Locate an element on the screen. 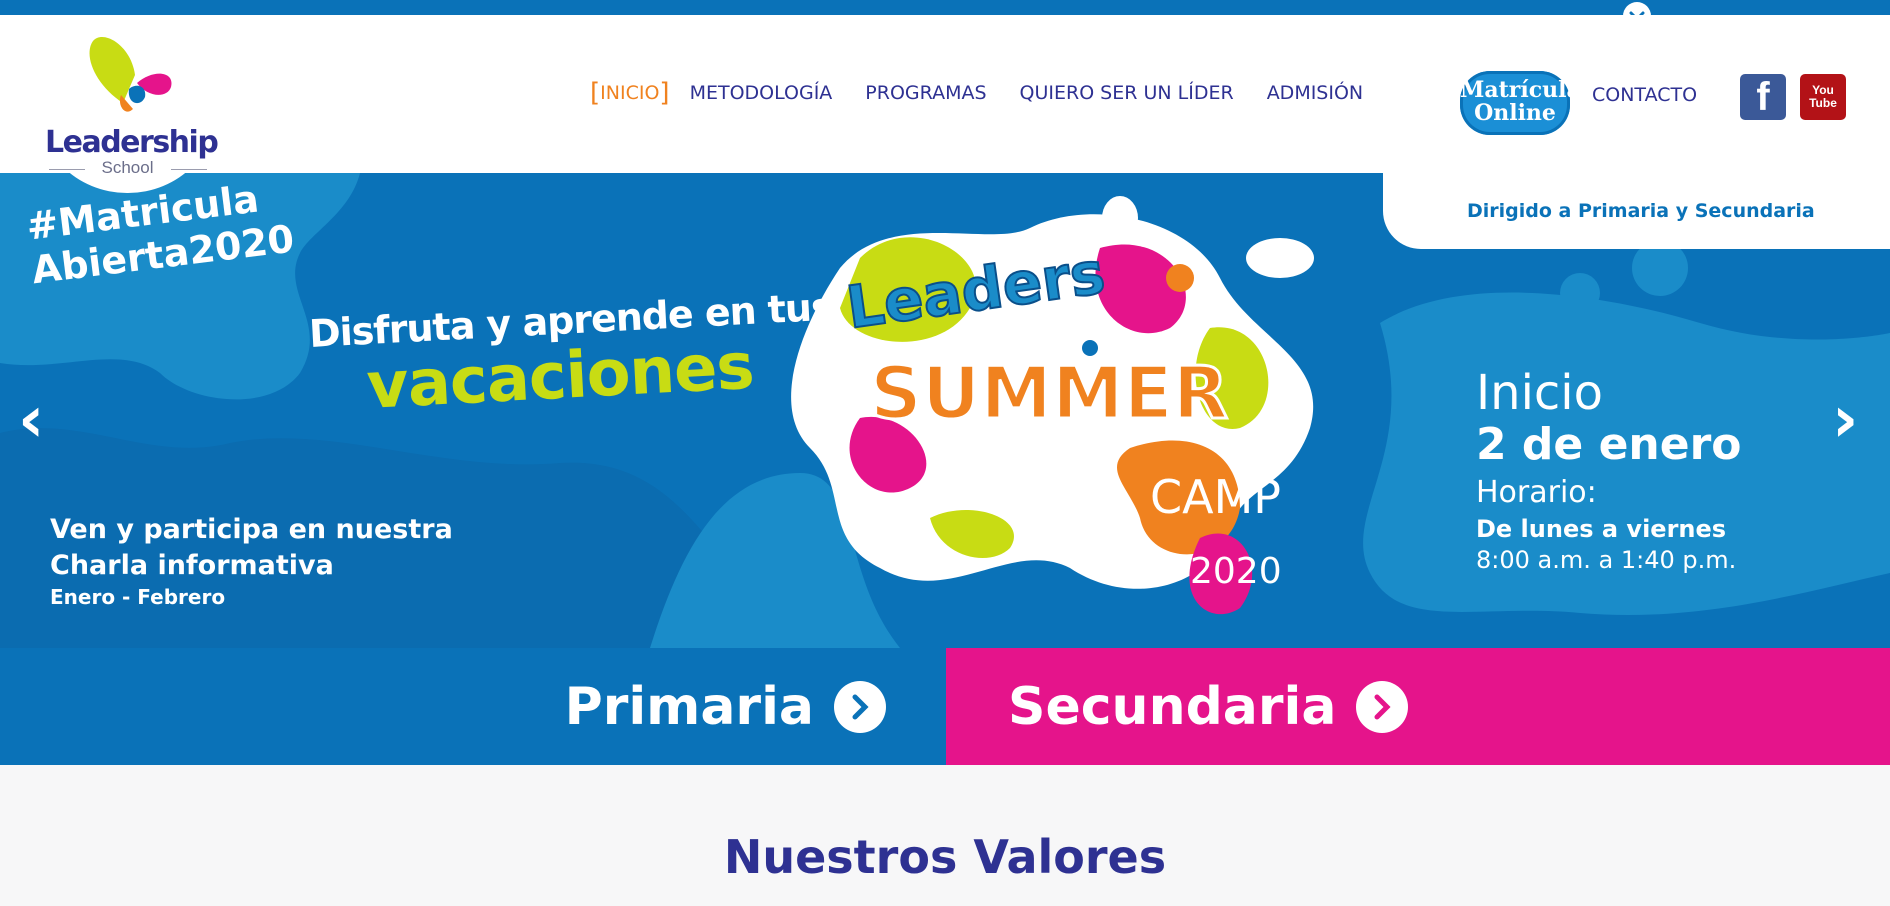  secundaria-label: Secundaria is located at coordinates (1172, 706).